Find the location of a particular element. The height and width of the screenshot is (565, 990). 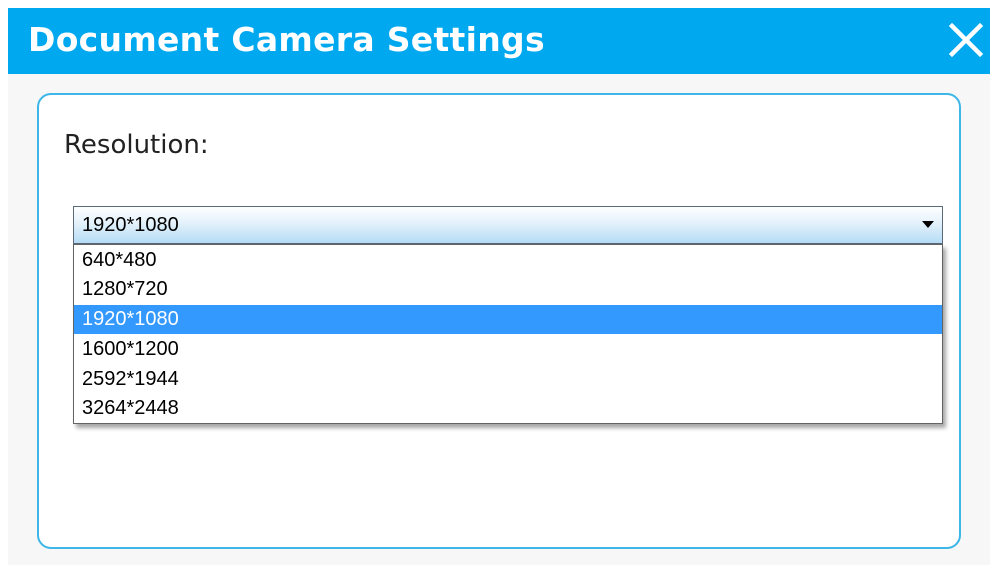

chevron-down-icon is located at coordinates (928, 224).